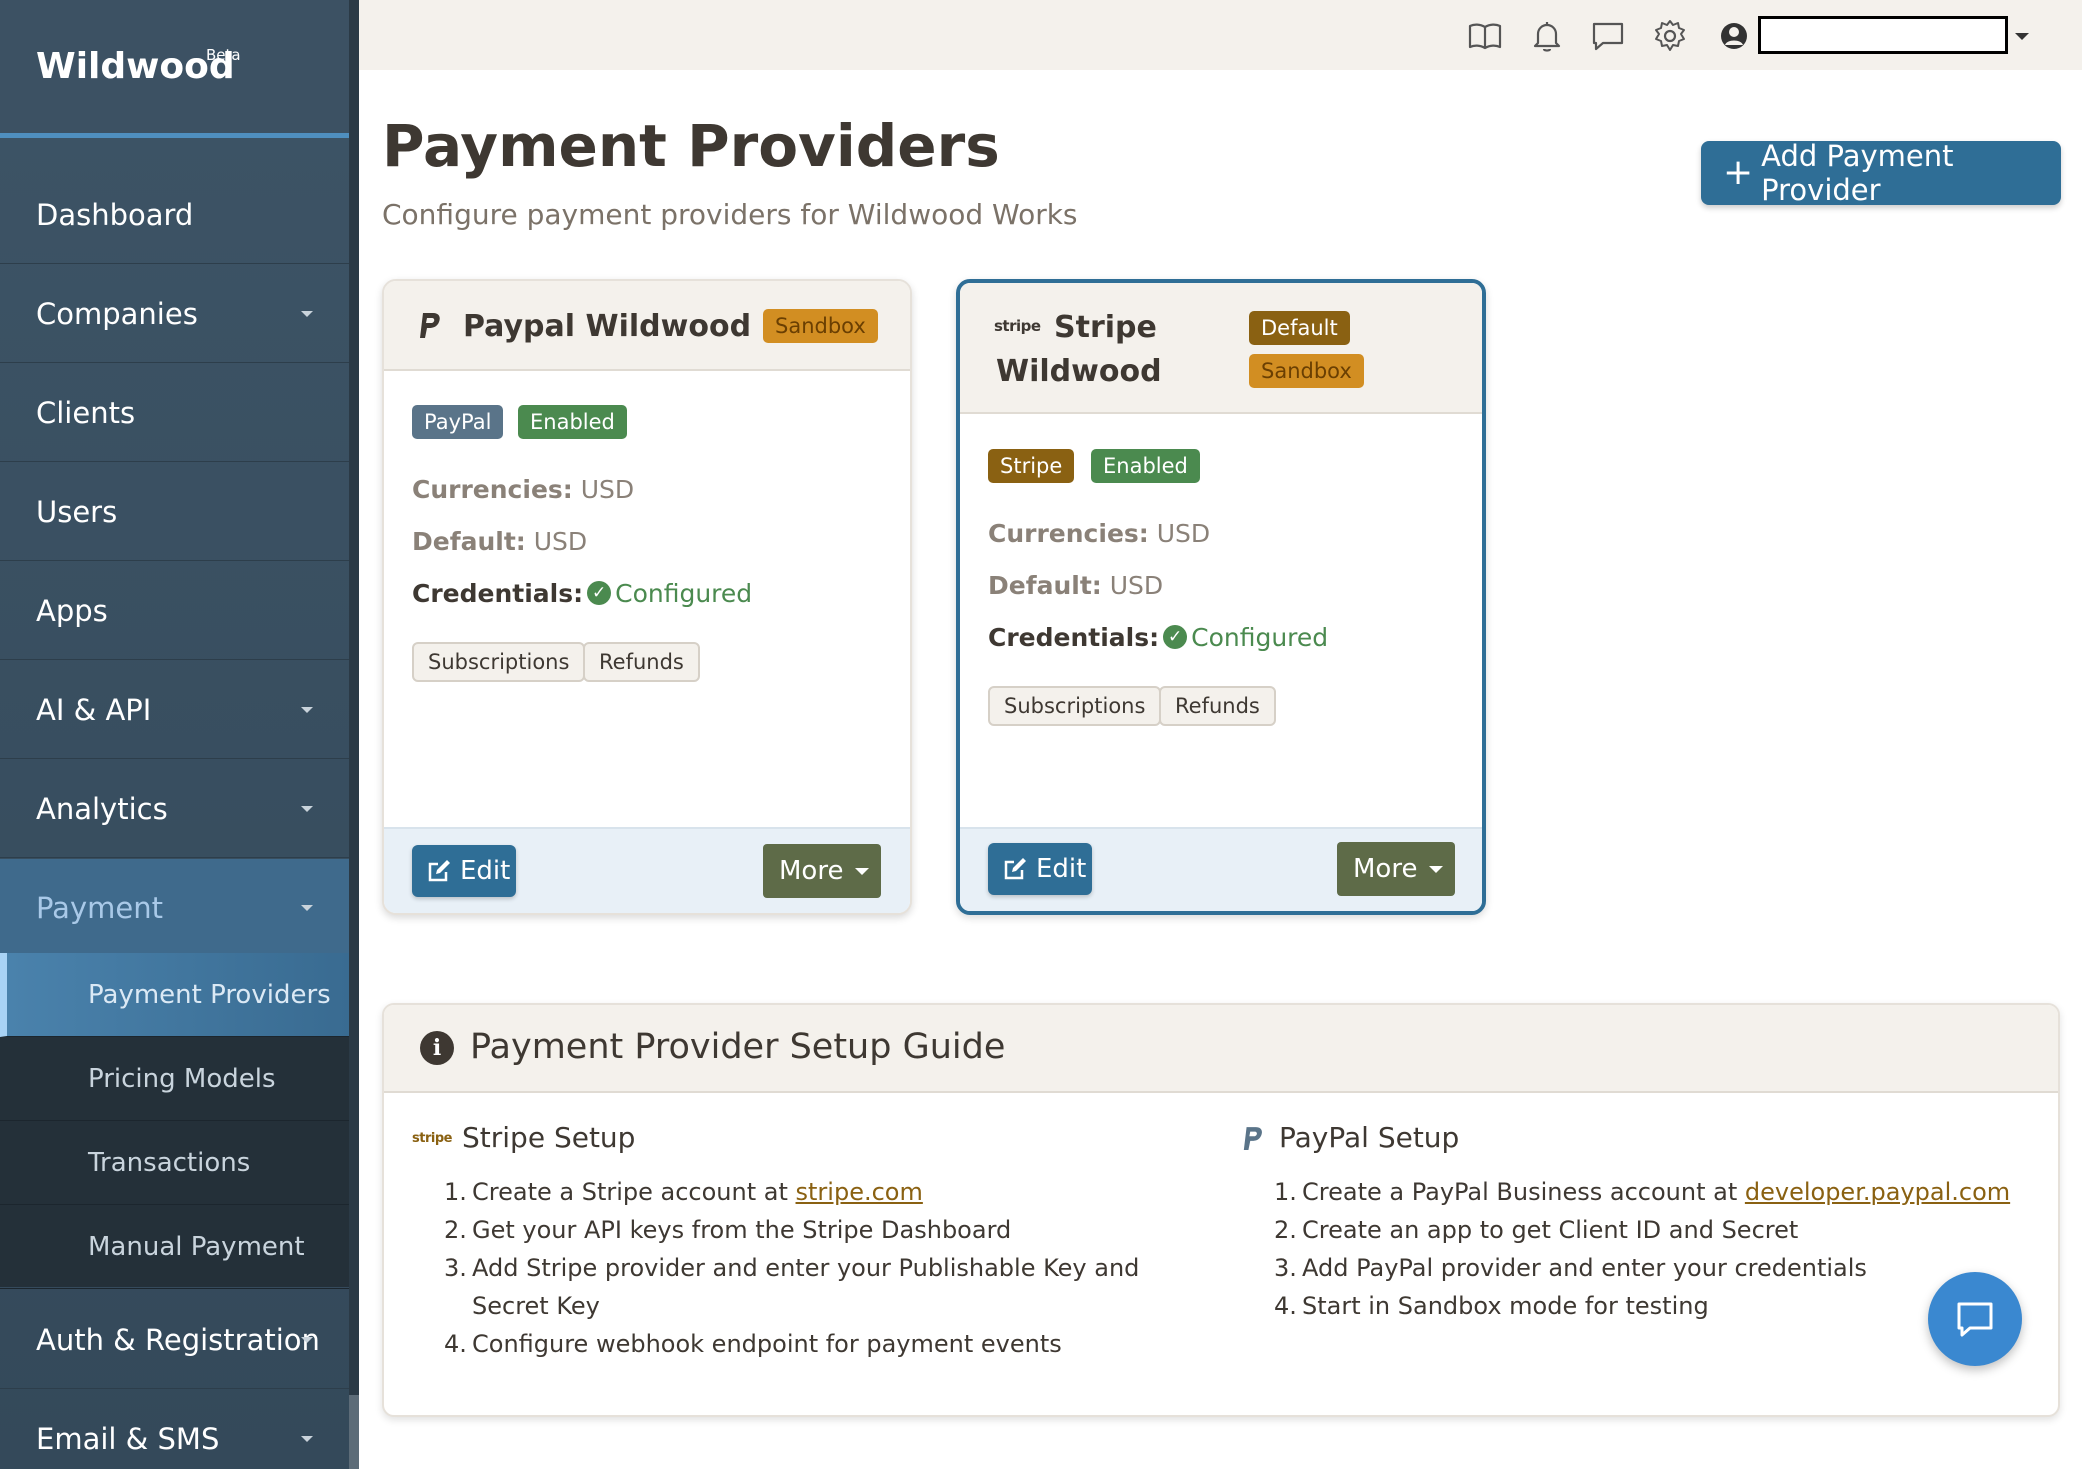  I want to click on sidebar-item-auth-registration: Auth & Registration, so click(174, 1340).